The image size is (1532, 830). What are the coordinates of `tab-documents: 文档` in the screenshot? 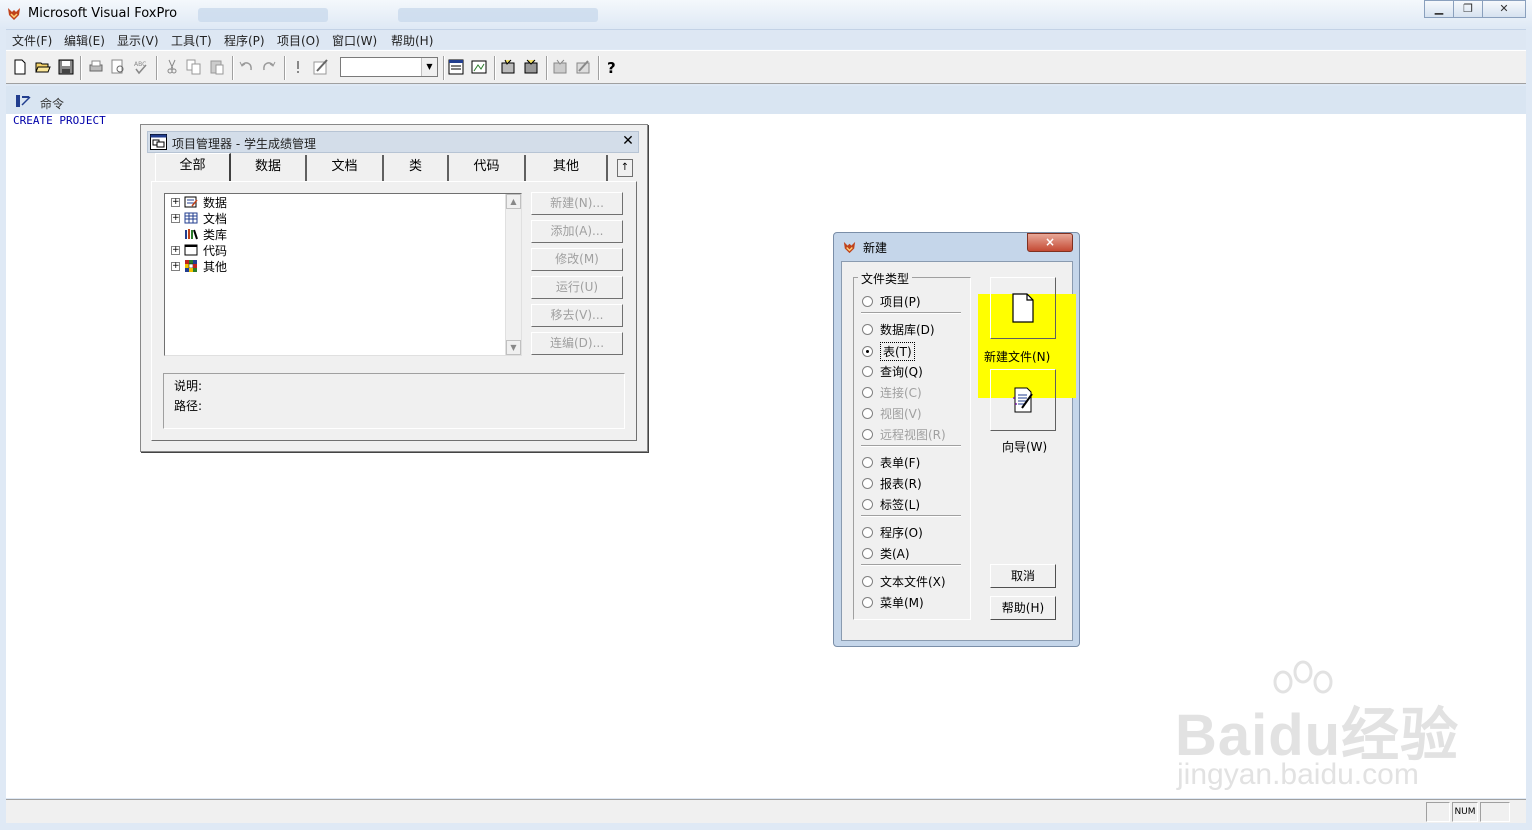 It's located at (345, 168).